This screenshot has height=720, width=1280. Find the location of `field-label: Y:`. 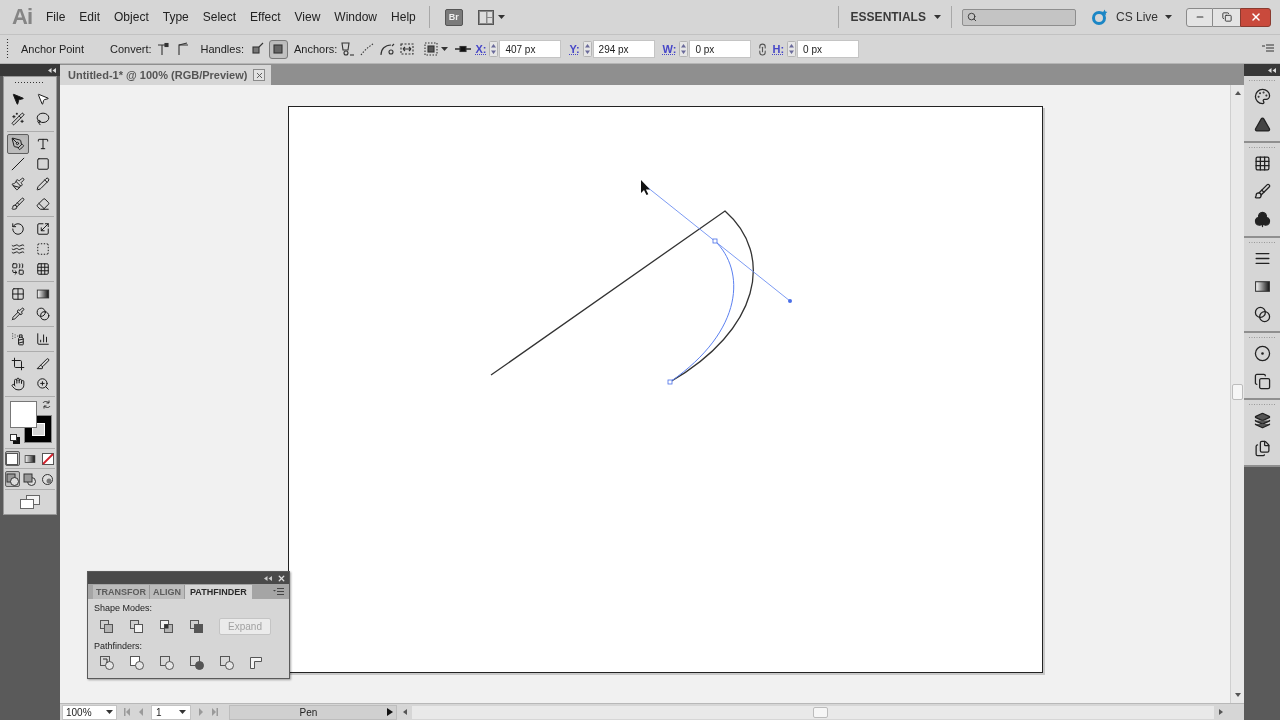

field-label: Y: is located at coordinates (574, 49).